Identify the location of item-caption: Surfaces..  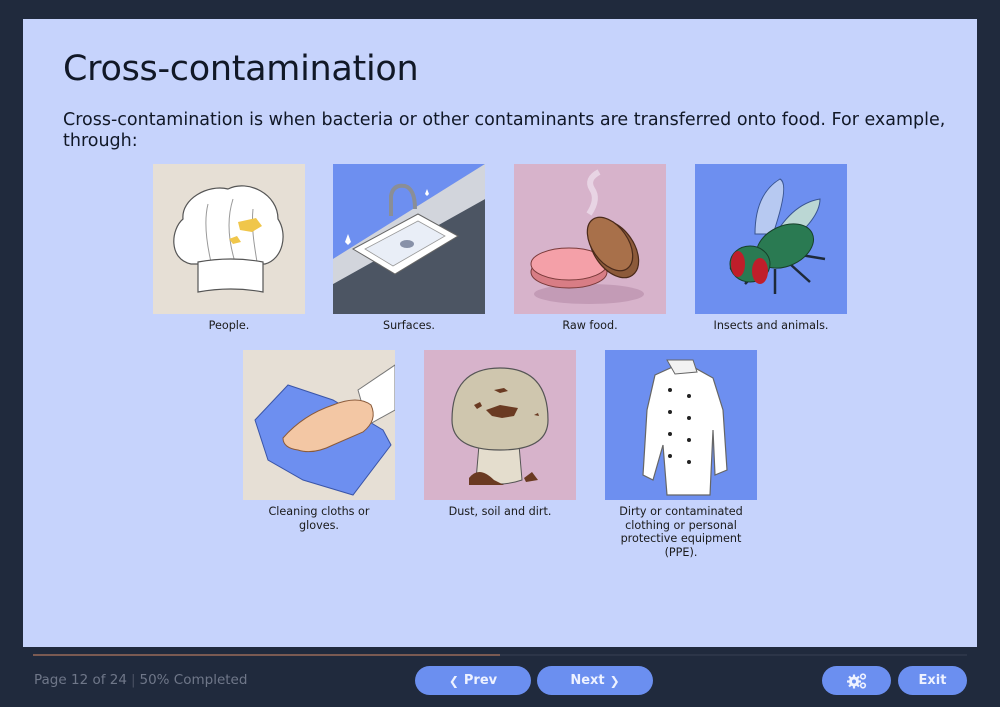
(408, 325).